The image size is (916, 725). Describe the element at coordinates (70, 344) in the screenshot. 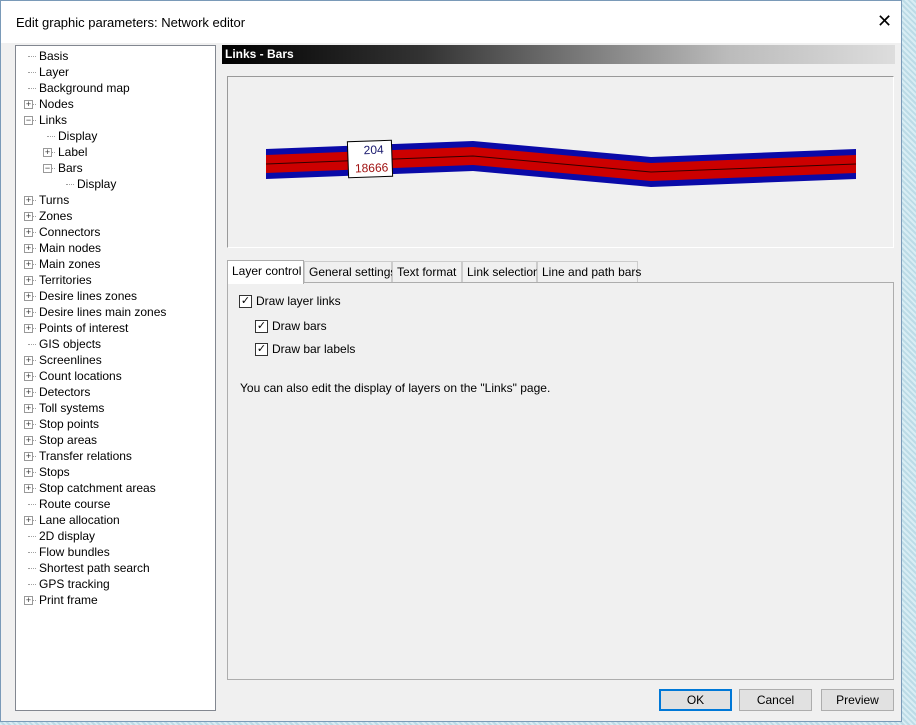

I see `tree-item: GIS objects` at that location.